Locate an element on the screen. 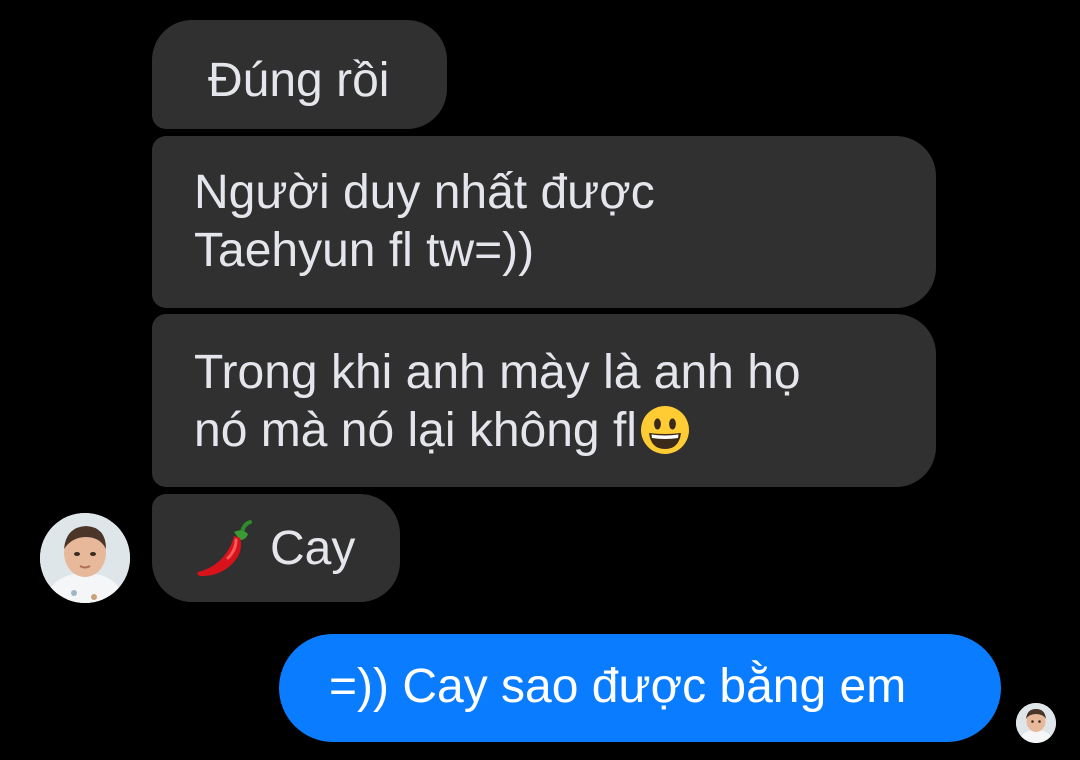 This screenshot has height=760, width=1080. message-bubble-incoming: Đúng rồi is located at coordinates (299, 74).